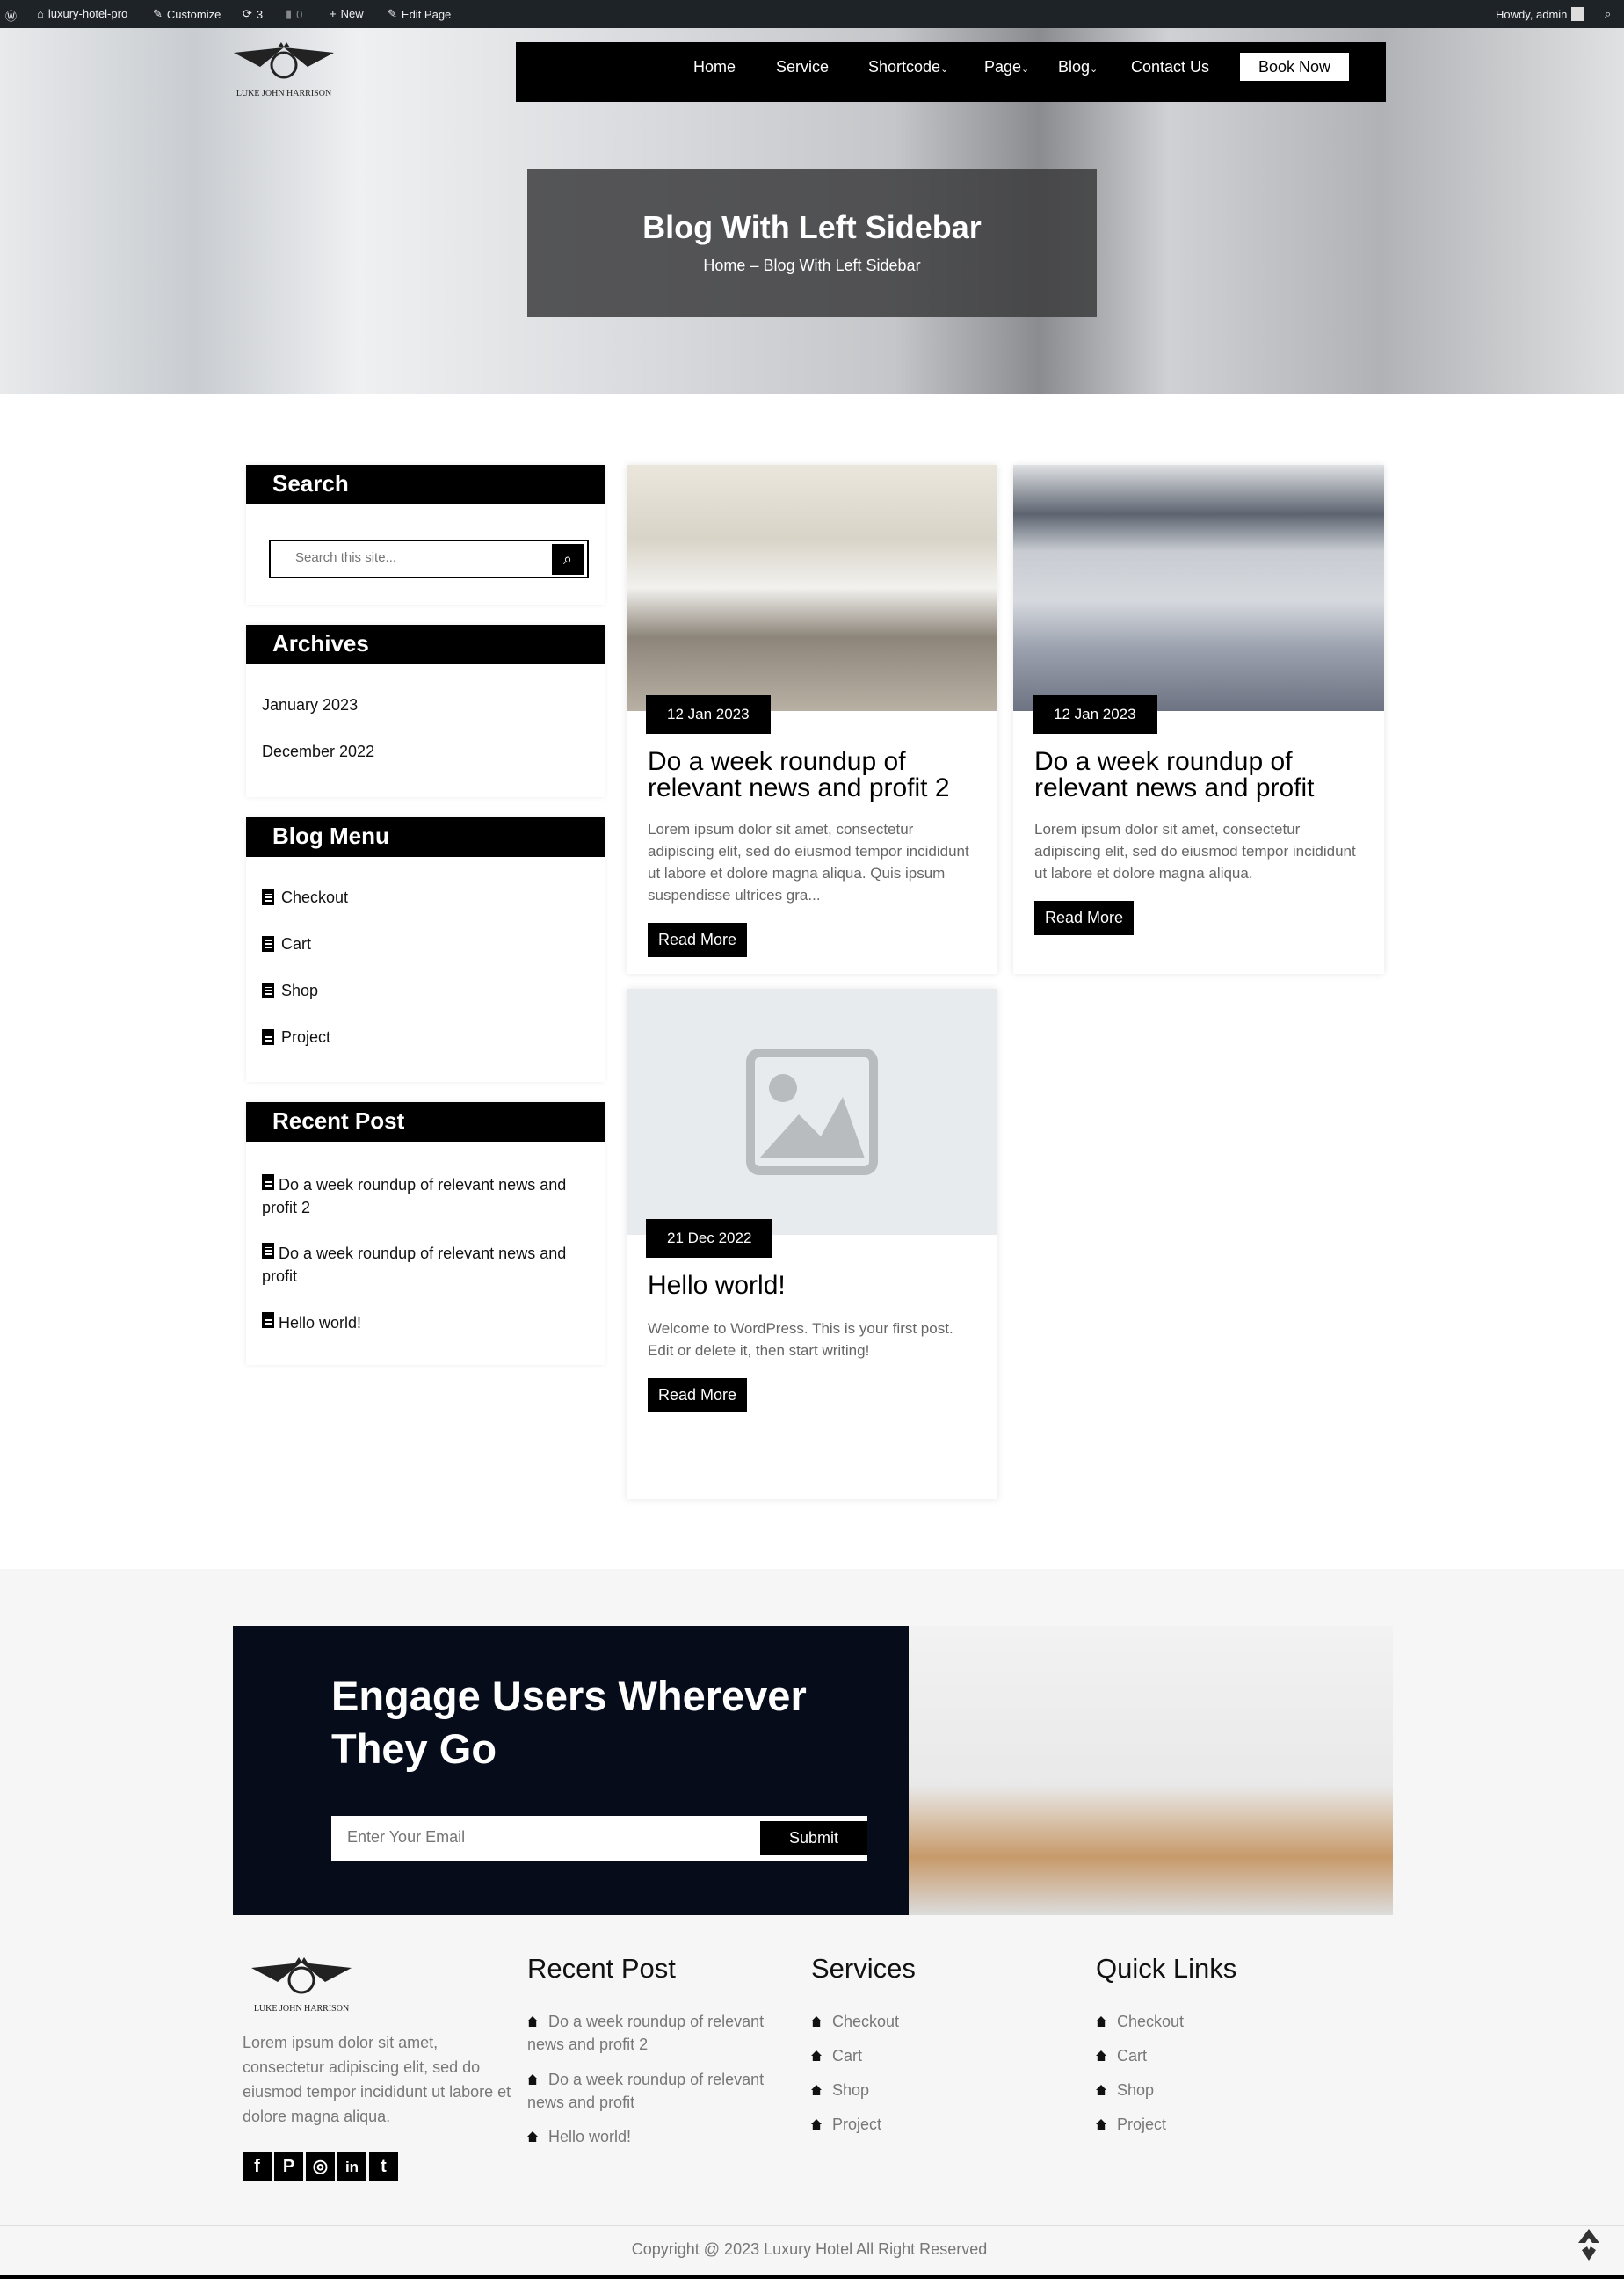 This screenshot has height=2279, width=1624. What do you see at coordinates (429, 1037) in the screenshot?
I see `blog-menu-item: Project` at bounding box center [429, 1037].